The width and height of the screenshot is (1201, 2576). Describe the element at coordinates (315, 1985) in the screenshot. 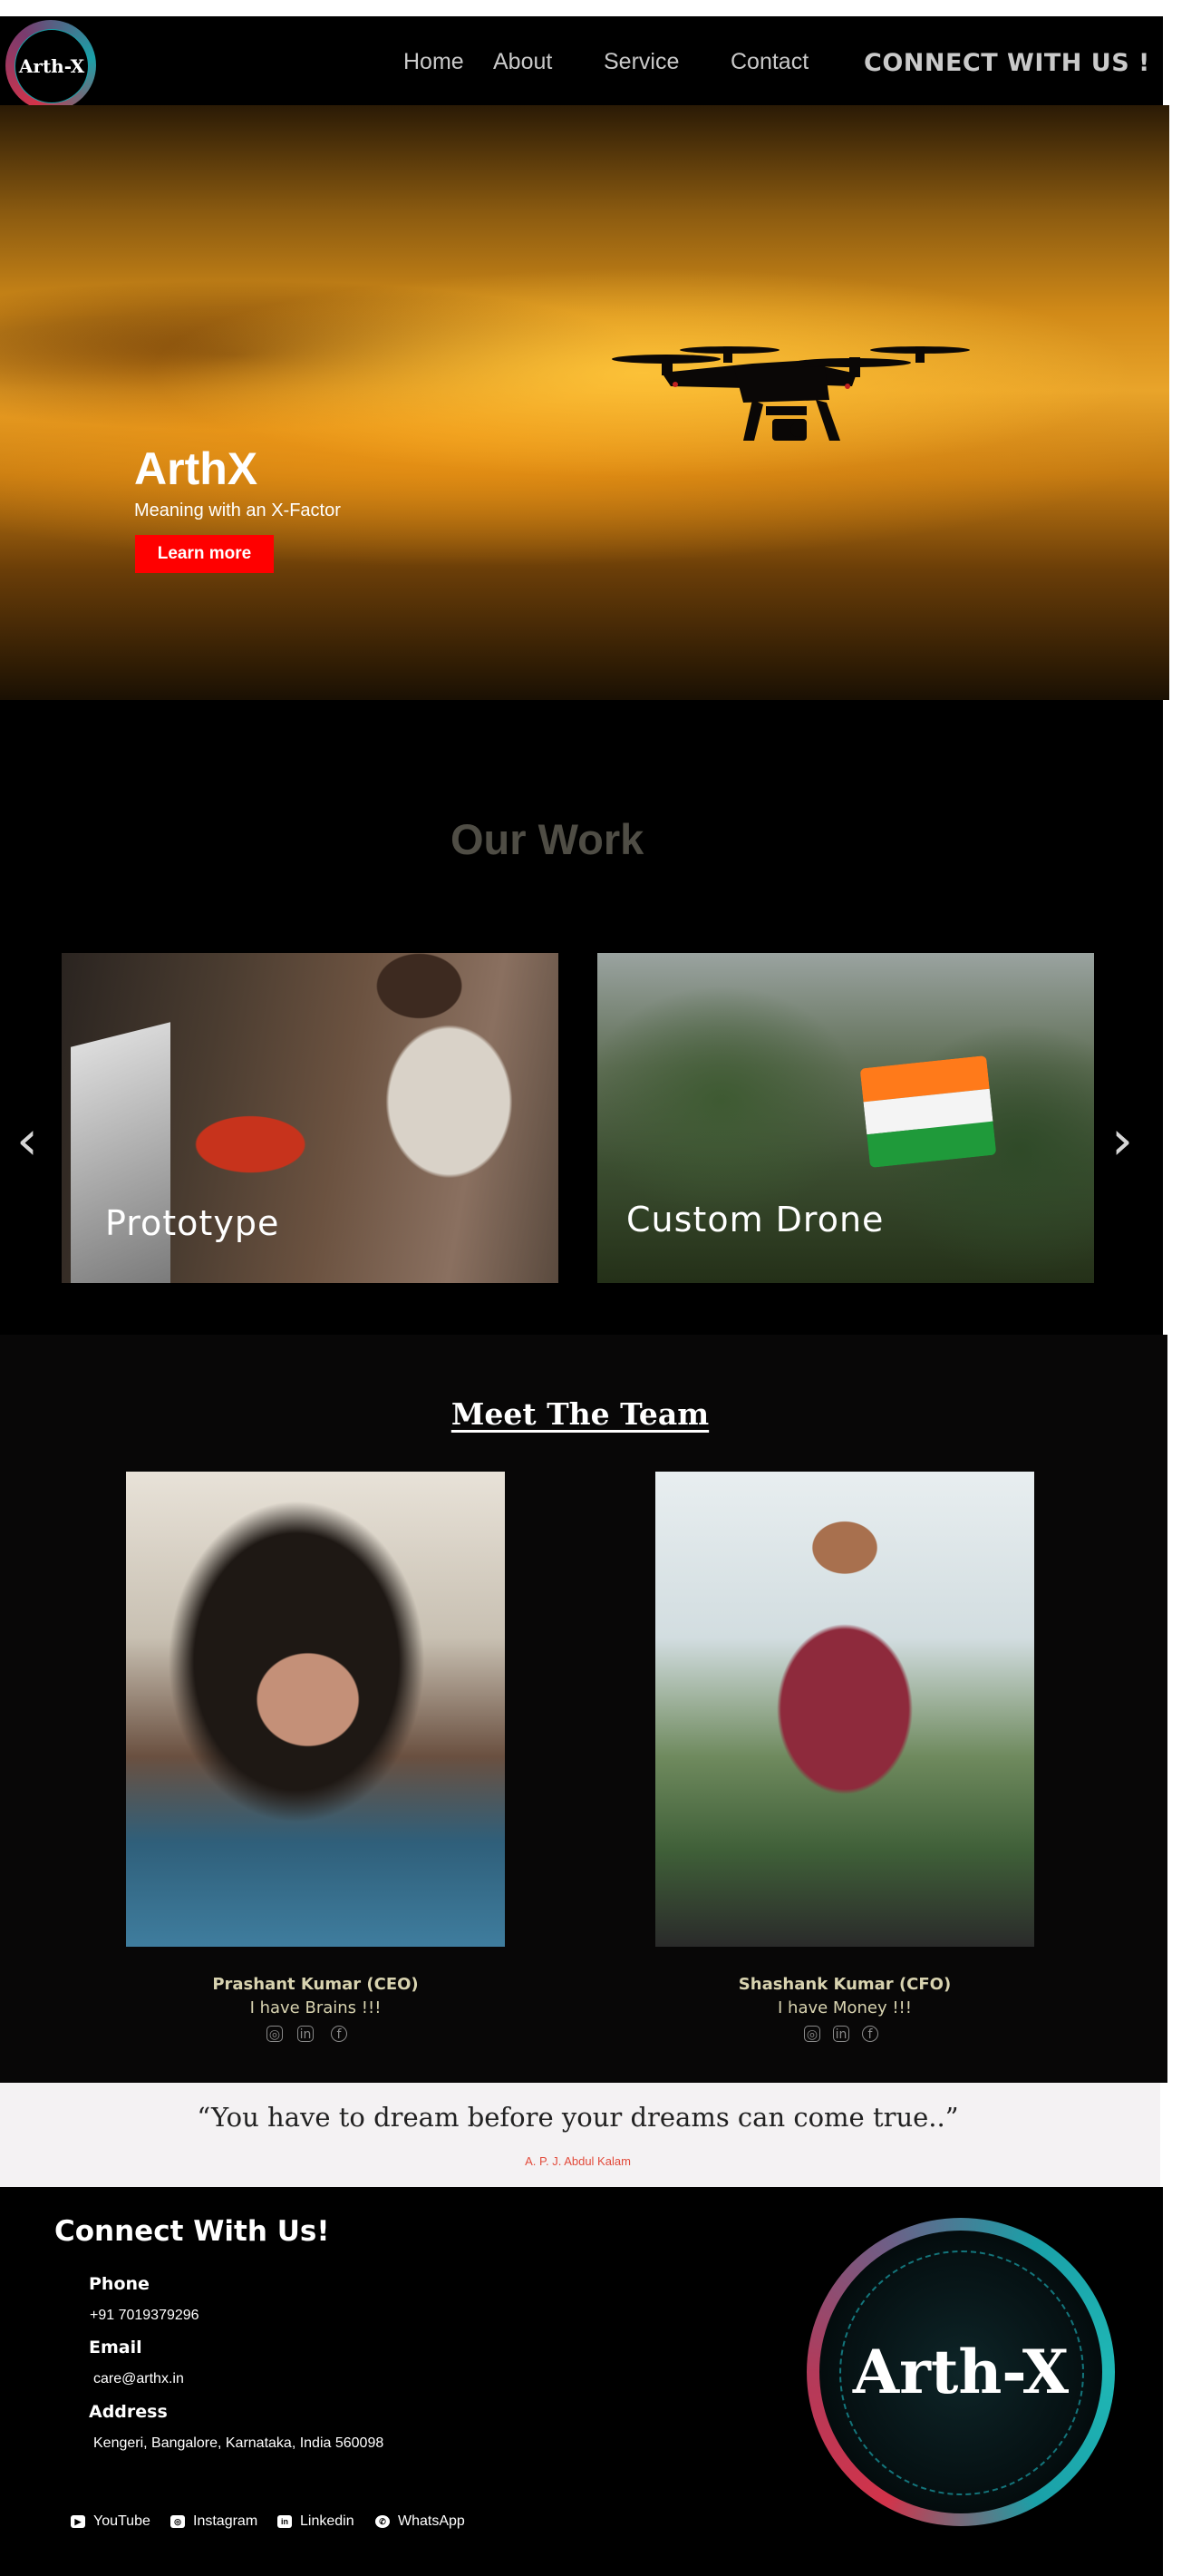

I see `member-name: Prashant Kumar (CEO)` at that location.